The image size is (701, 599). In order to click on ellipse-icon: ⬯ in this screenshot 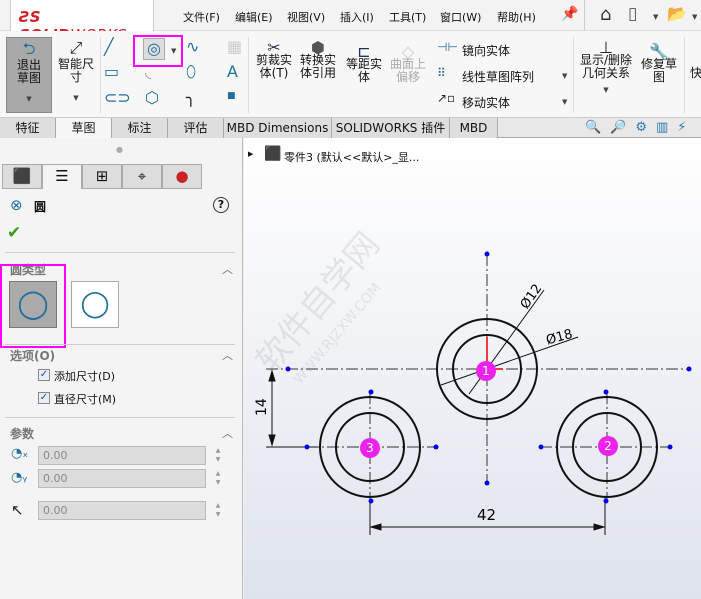, I will do `click(191, 72)`.